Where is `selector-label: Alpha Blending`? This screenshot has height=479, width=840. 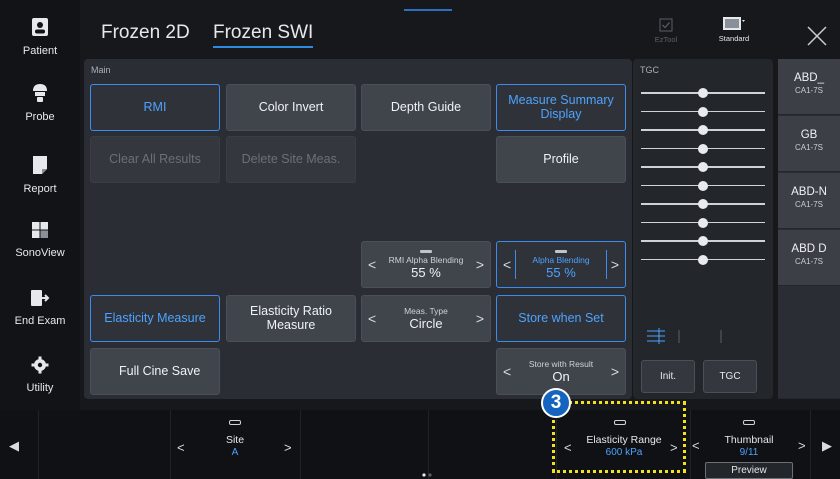
selector-label: Alpha Blending is located at coordinates (561, 259).